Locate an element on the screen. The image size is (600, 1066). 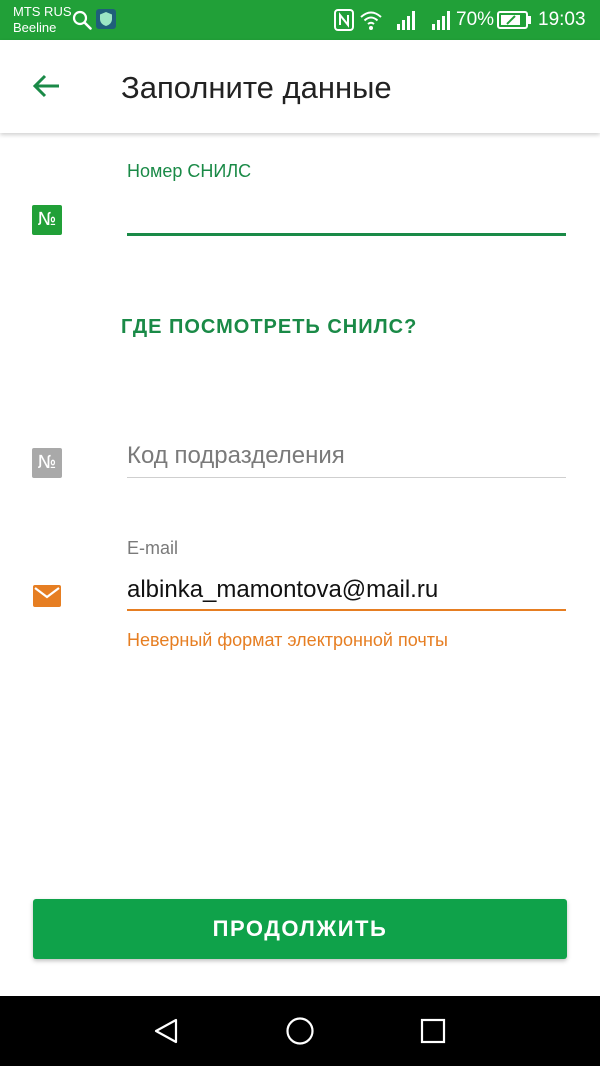
continue-button: ПРОДОЛЖИТЬ is located at coordinates (300, 929).